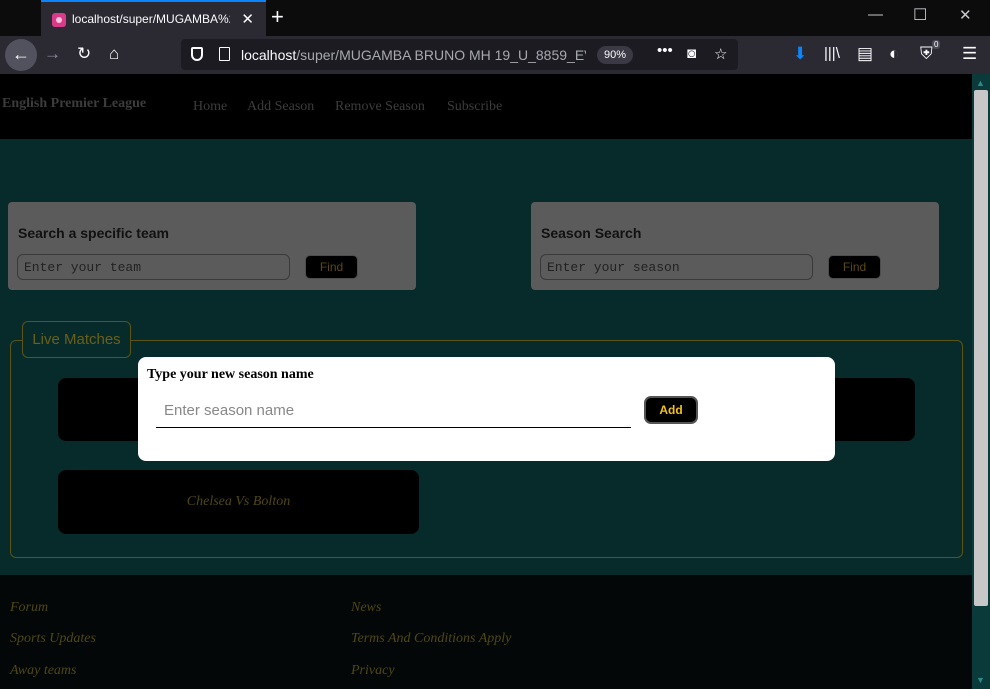 The height and width of the screenshot is (689, 990). What do you see at coordinates (431, 639) in the screenshot?
I see `footer-link-terms: Terms And Conditions Apply` at bounding box center [431, 639].